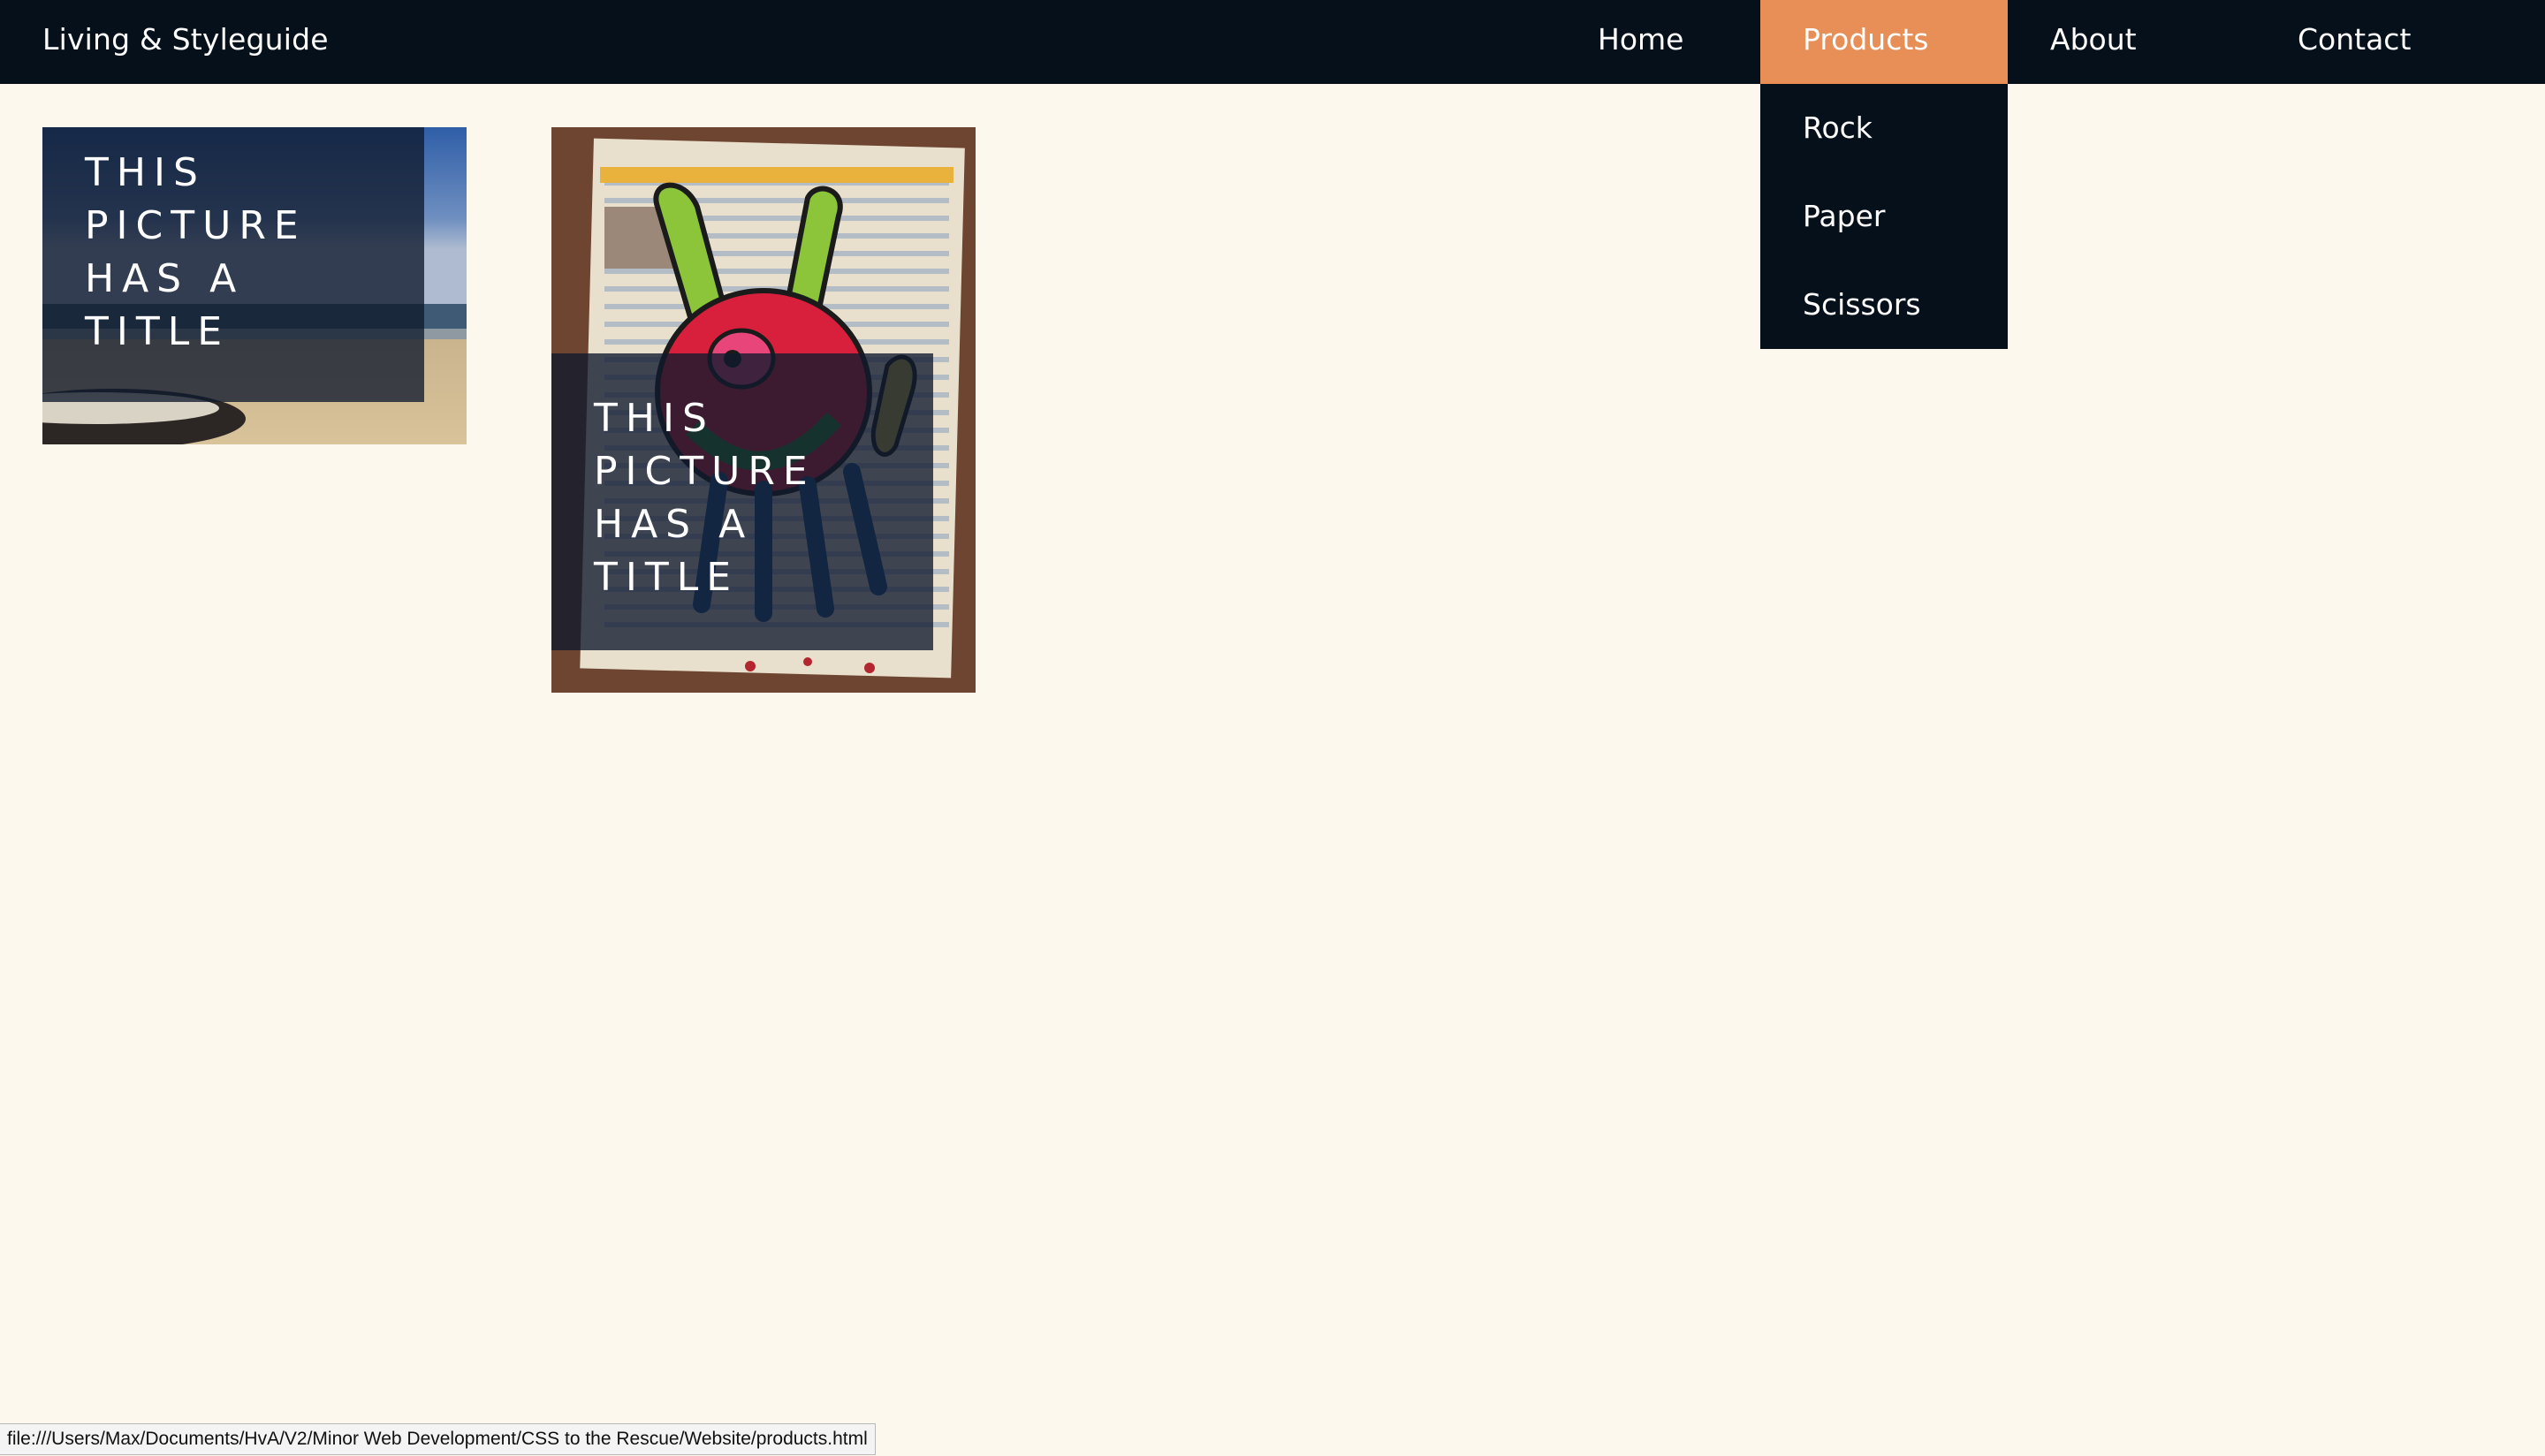 The image size is (2545, 1456). I want to click on nav-item-contact: Contact, so click(2379, 42).